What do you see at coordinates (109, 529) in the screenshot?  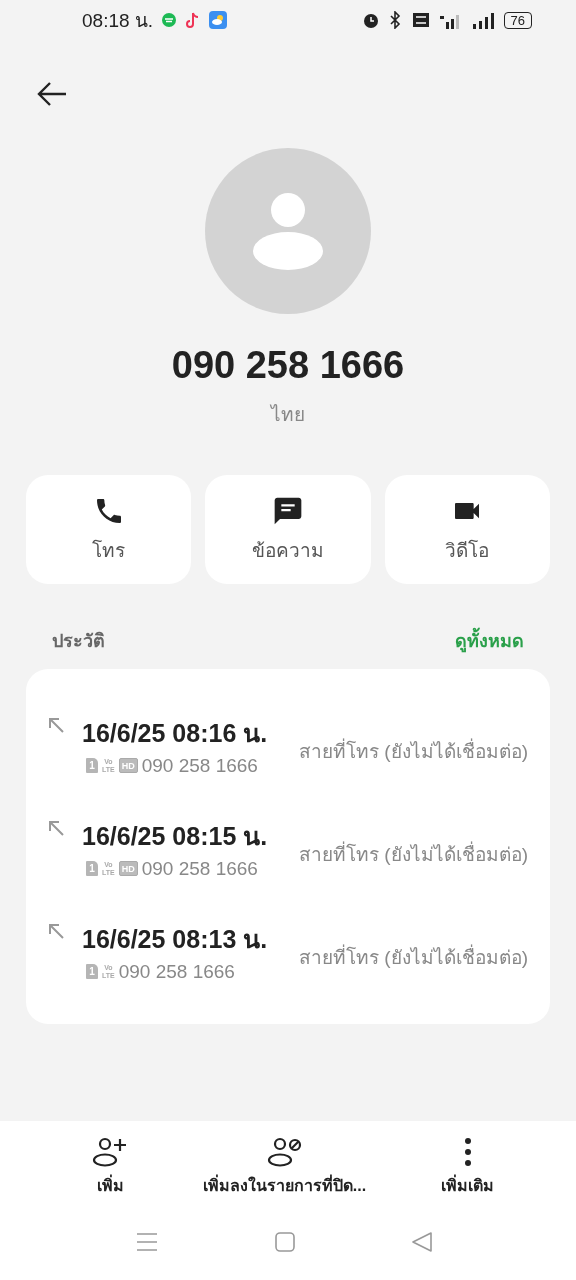 I see `call-button: โทร` at bounding box center [109, 529].